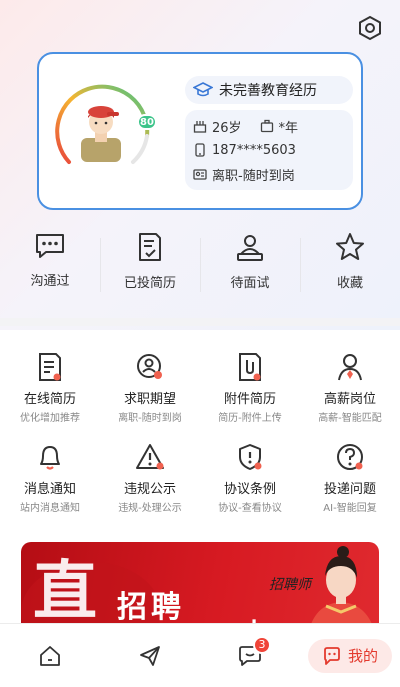 The width and height of the screenshot is (400, 687). What do you see at coordinates (227, 128) in the screenshot?
I see `age-value: 26岁` at bounding box center [227, 128].